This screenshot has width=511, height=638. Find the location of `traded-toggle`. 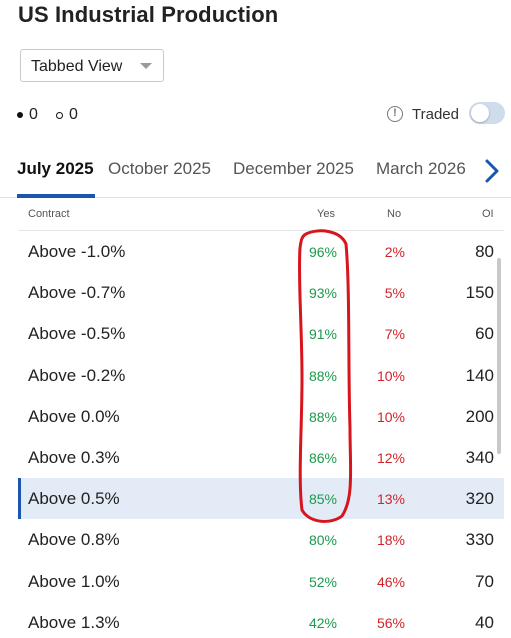

traded-toggle is located at coordinates (487, 113).